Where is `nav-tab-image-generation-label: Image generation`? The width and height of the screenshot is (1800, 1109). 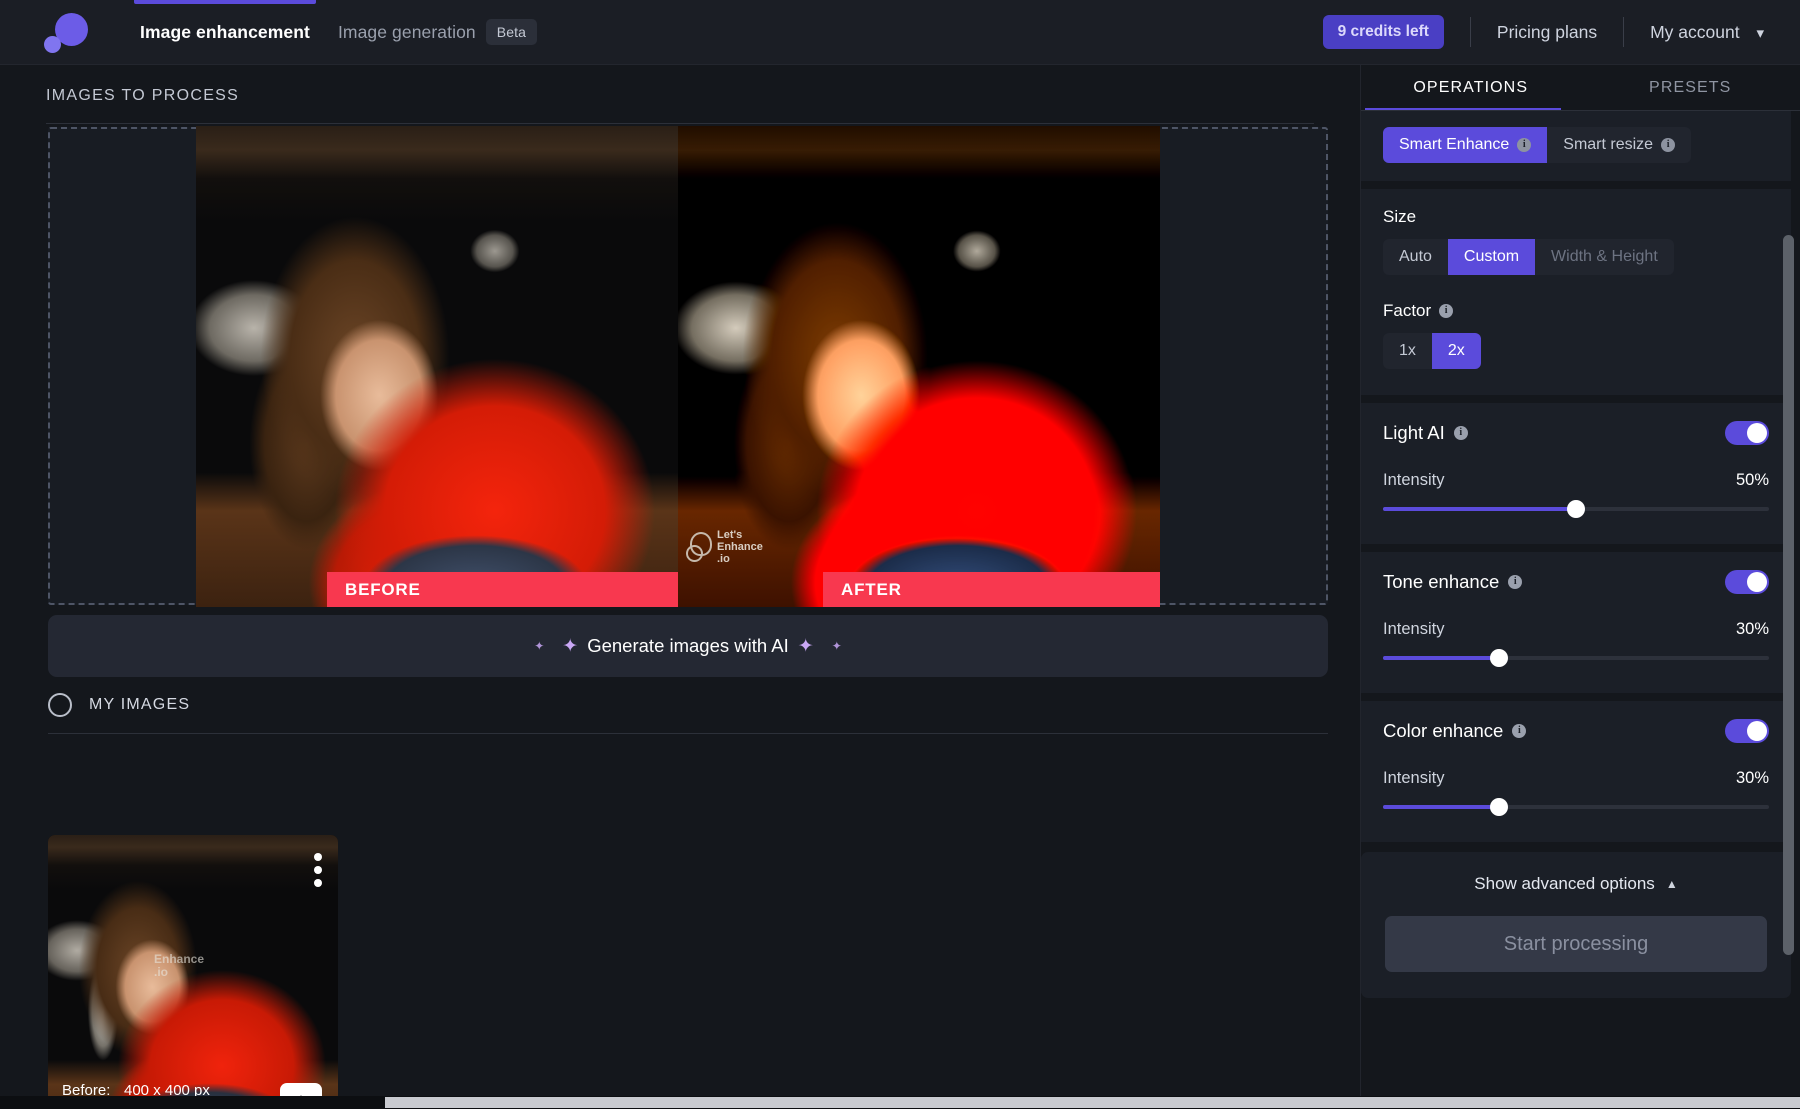
nav-tab-image-generation-label: Image generation is located at coordinates (406, 31).